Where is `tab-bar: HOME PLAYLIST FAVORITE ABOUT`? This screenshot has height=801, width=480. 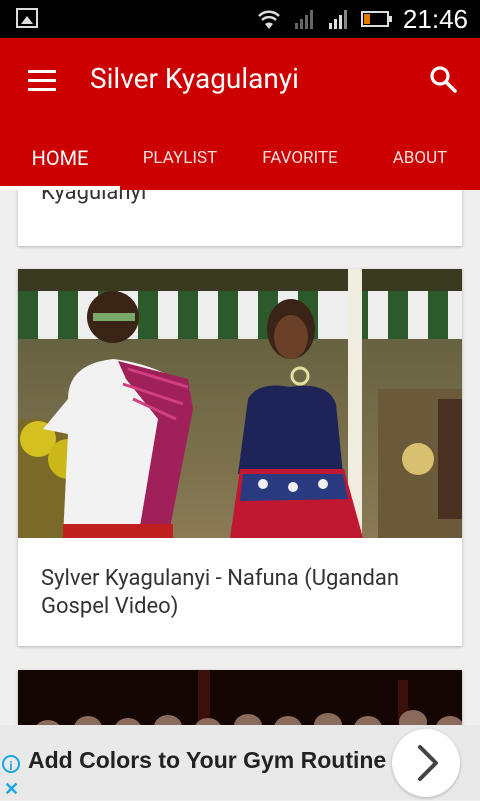 tab-bar: HOME PLAYLIST FAVORITE ABOUT is located at coordinates (240, 163).